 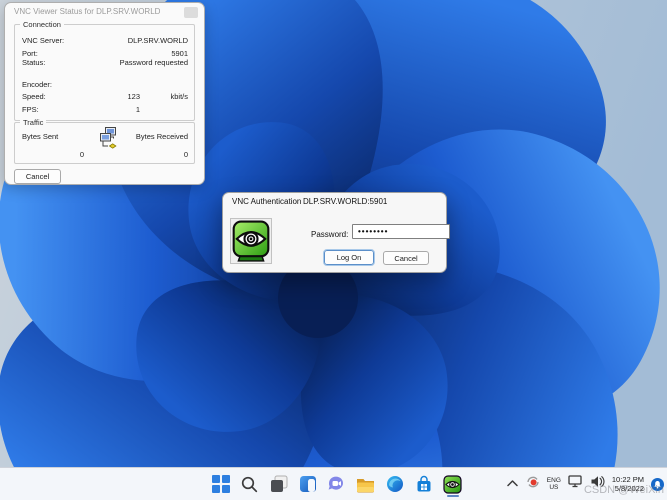 I want to click on start-button, so click(x=221, y=484).